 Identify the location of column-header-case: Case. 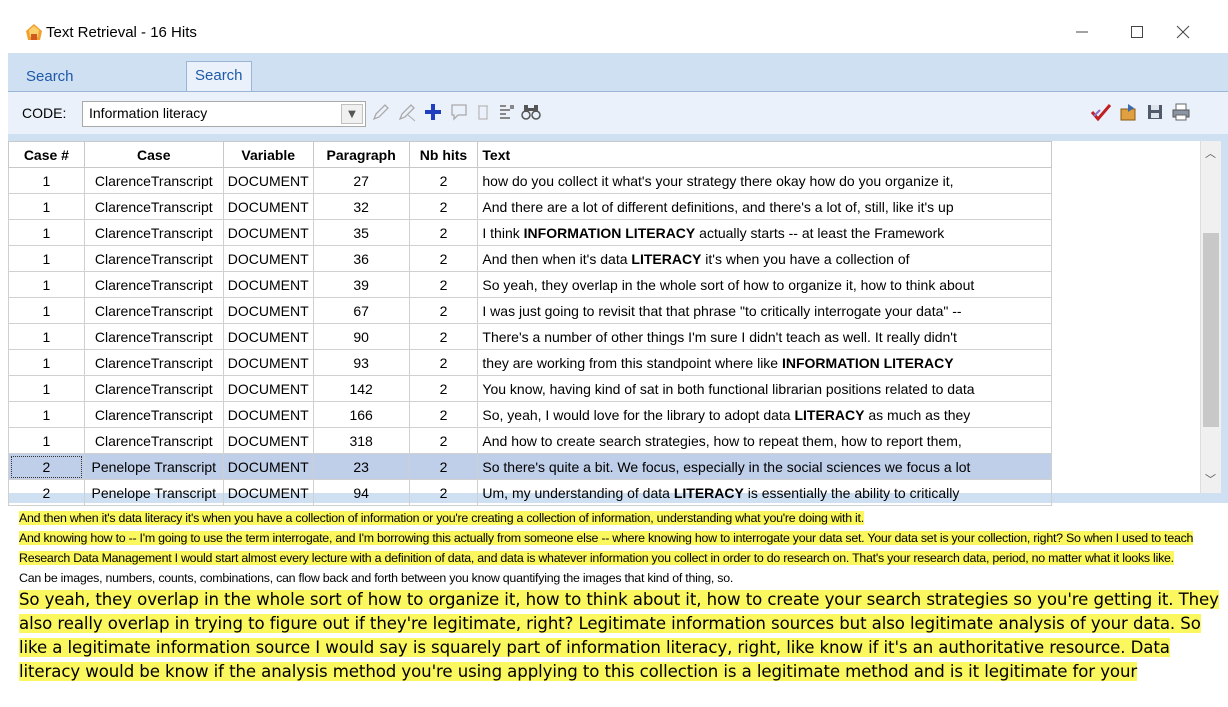
(153, 154).